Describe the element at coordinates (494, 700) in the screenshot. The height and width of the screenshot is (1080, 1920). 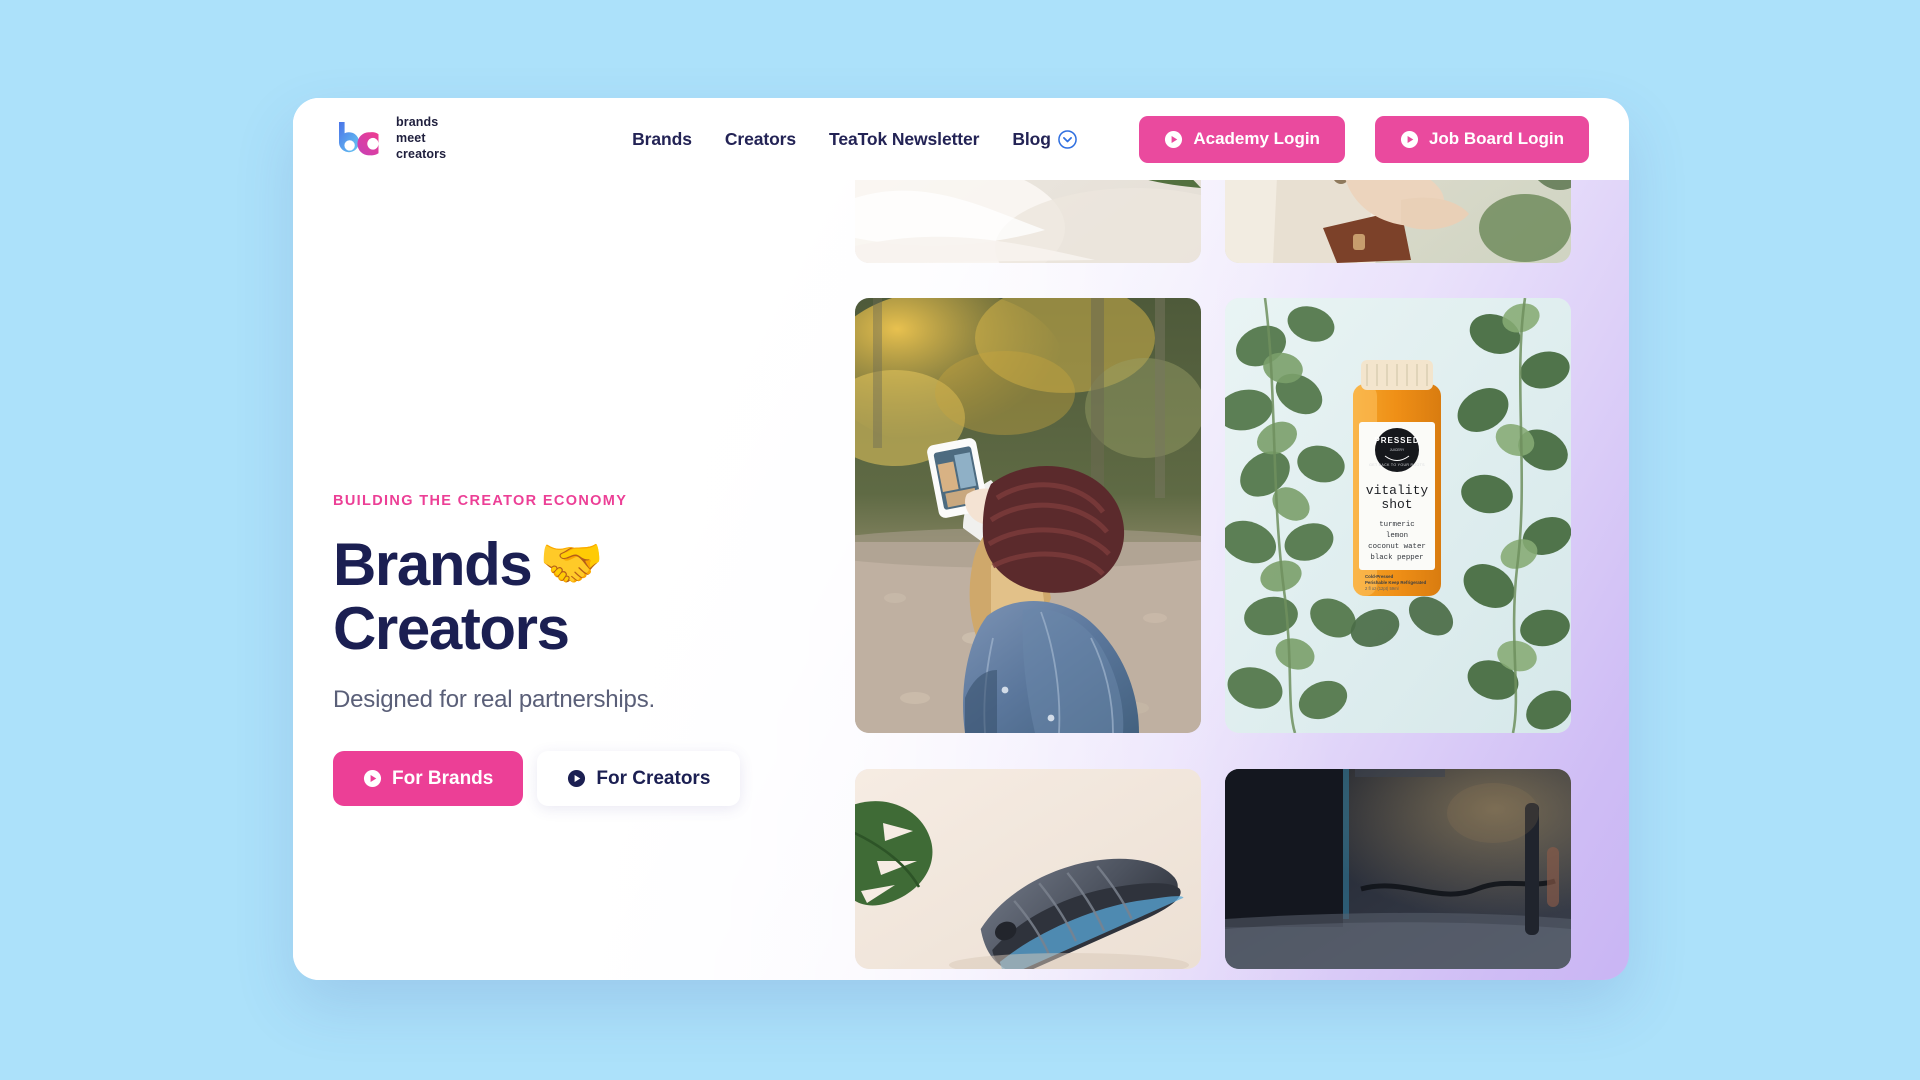
I see `hero-subhead: Designed for real partnerships.` at that location.